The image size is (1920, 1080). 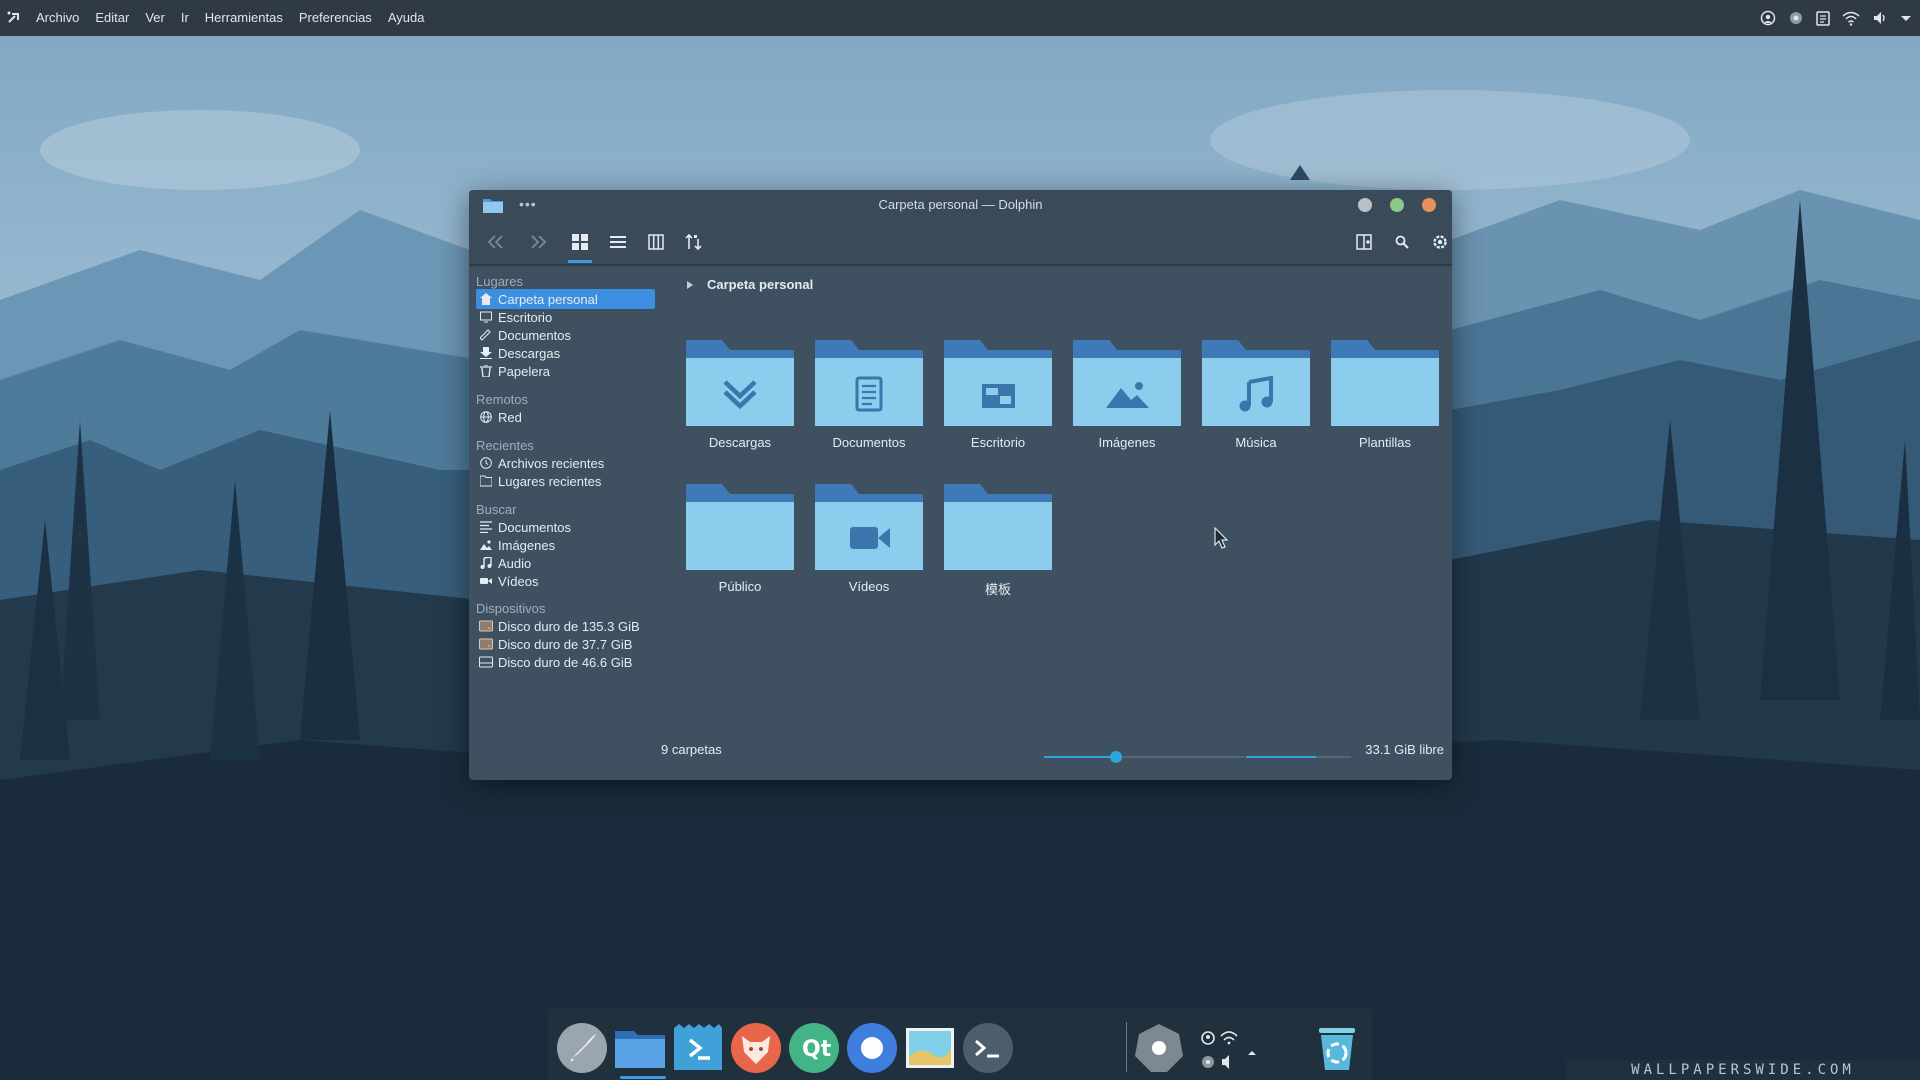 What do you see at coordinates (694, 242) in the screenshot?
I see `sort-icon` at bounding box center [694, 242].